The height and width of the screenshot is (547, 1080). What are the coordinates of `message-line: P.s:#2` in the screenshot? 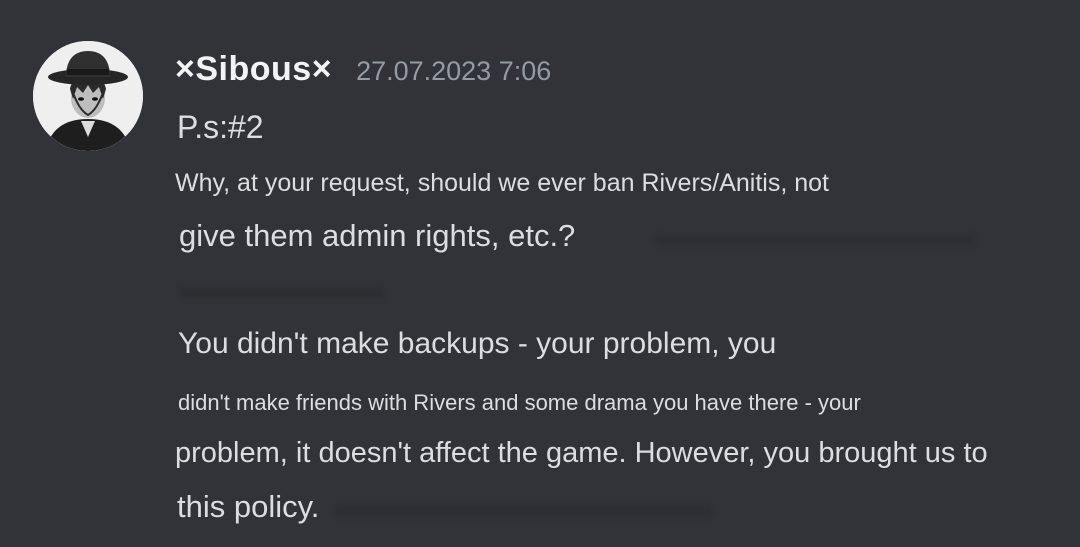 It's located at (220, 127).